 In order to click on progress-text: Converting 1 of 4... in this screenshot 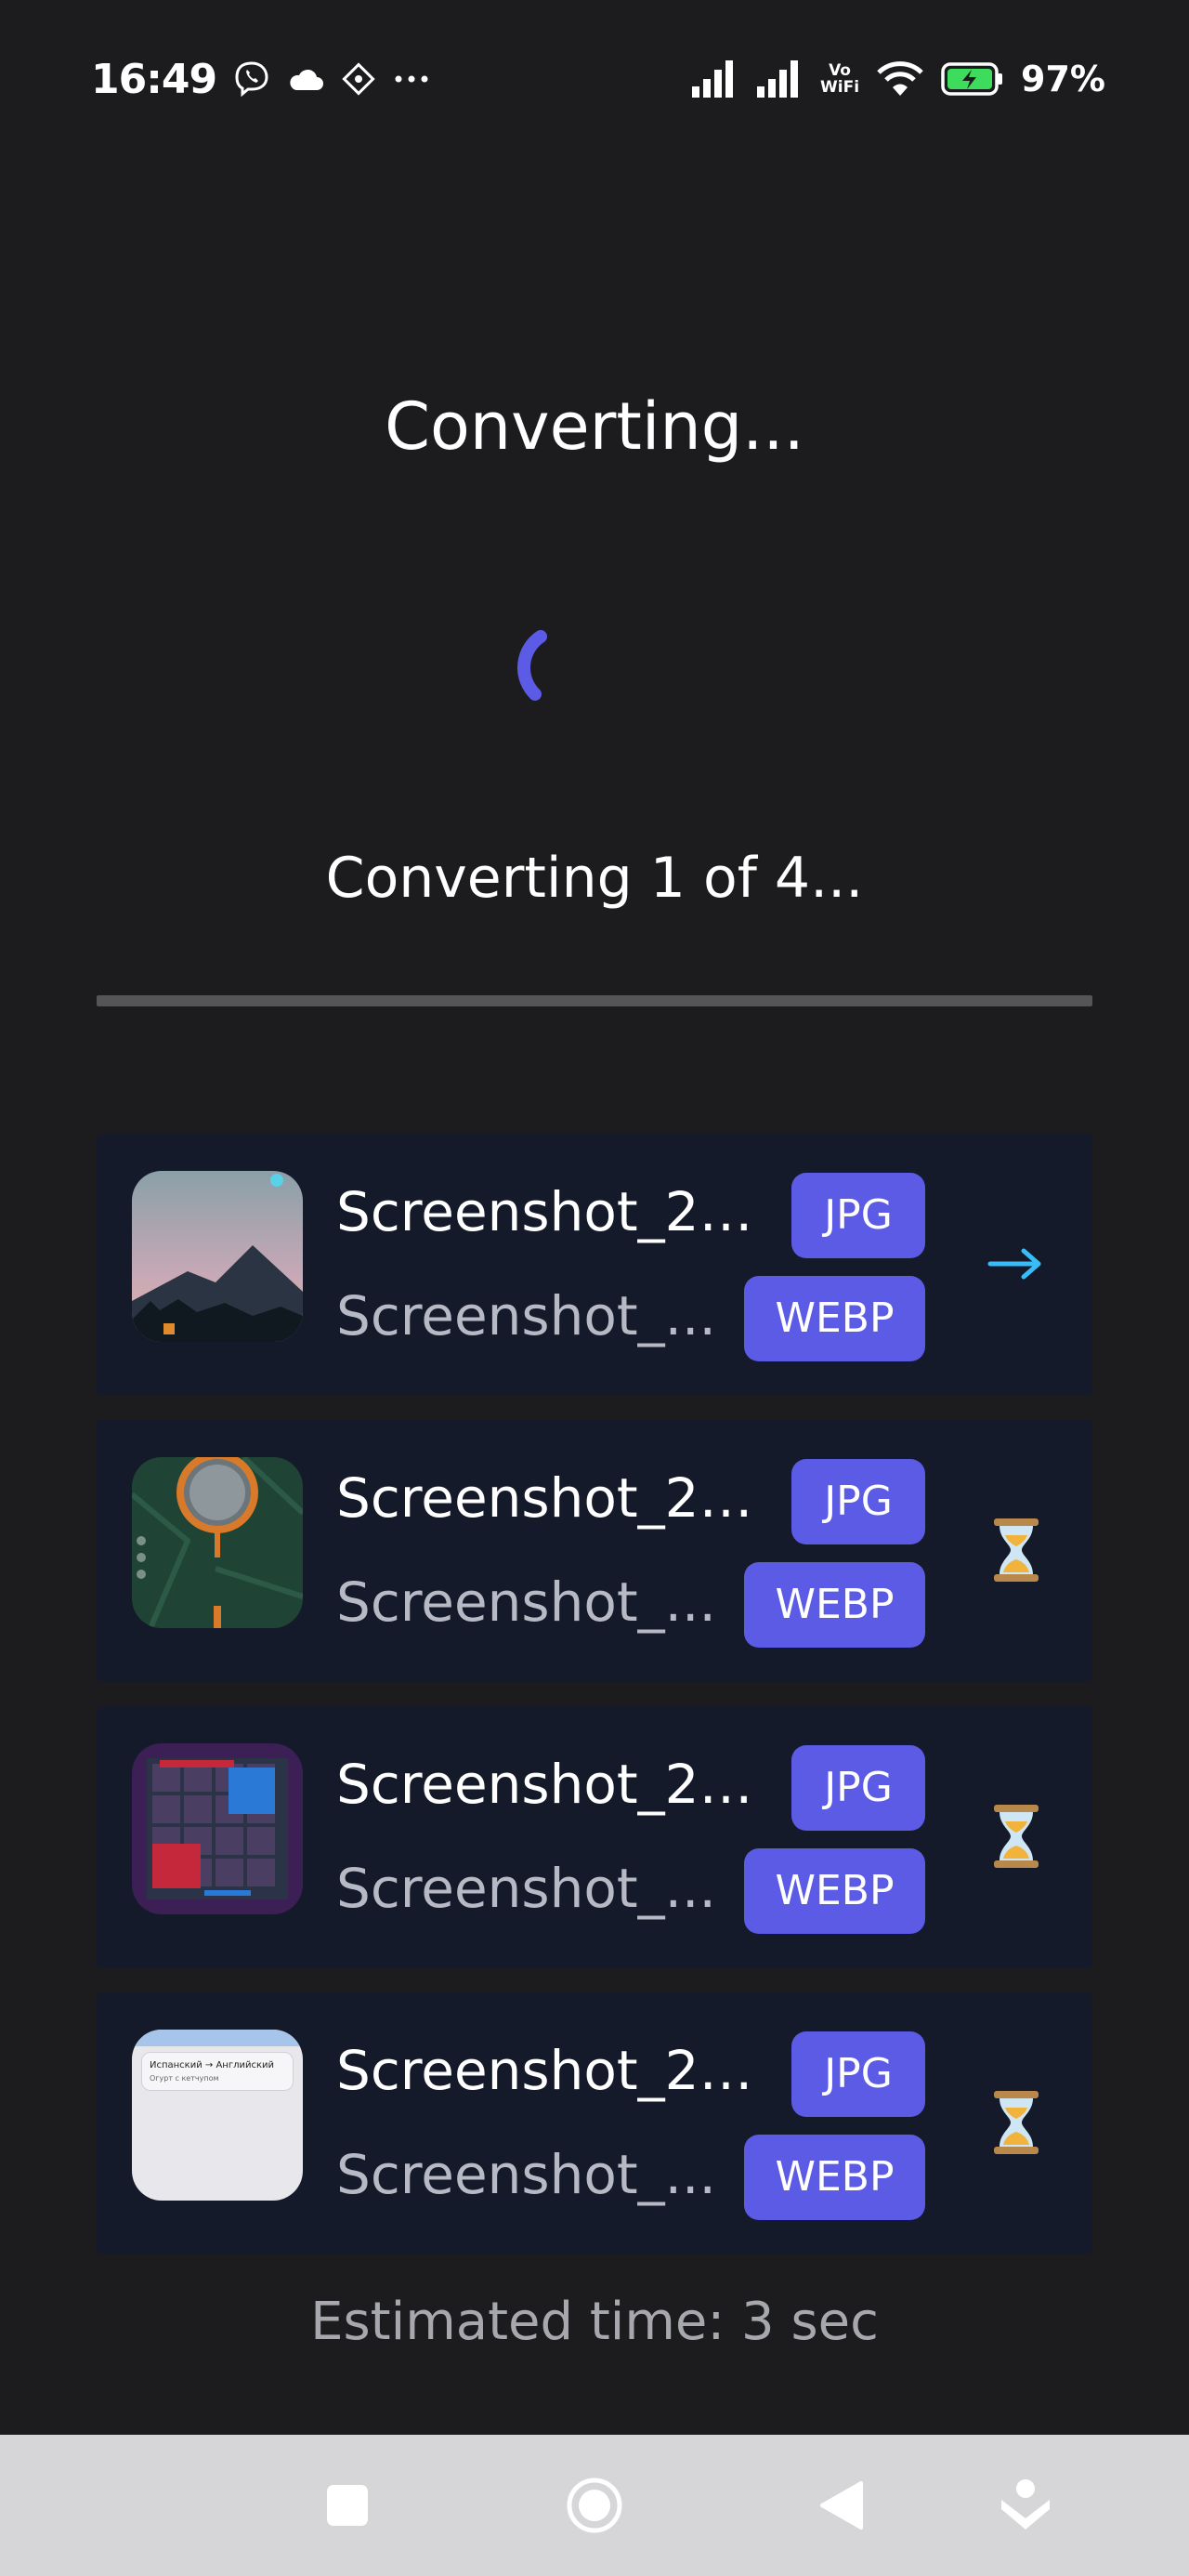, I will do `click(594, 878)`.